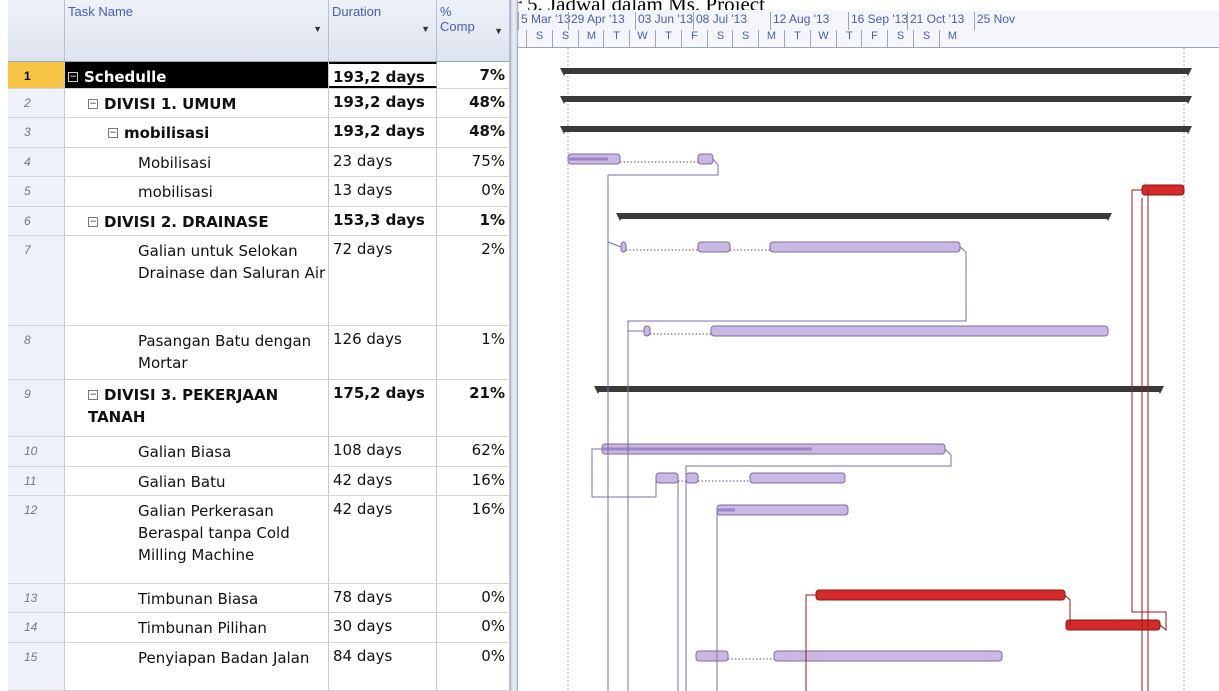  Describe the element at coordinates (473, 280) in the screenshot. I see `percent-complete-cell: 2%` at that location.